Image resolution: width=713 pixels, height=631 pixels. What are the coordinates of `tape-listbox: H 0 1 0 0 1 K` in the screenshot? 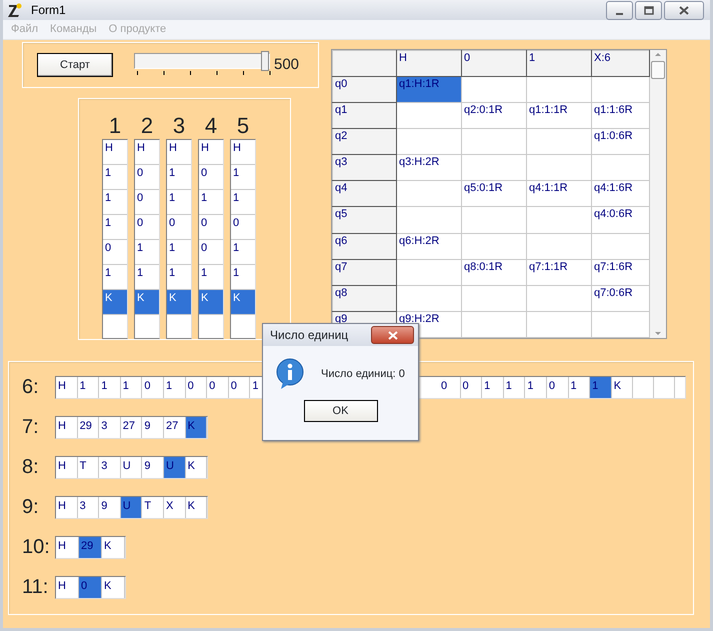 It's located at (211, 239).